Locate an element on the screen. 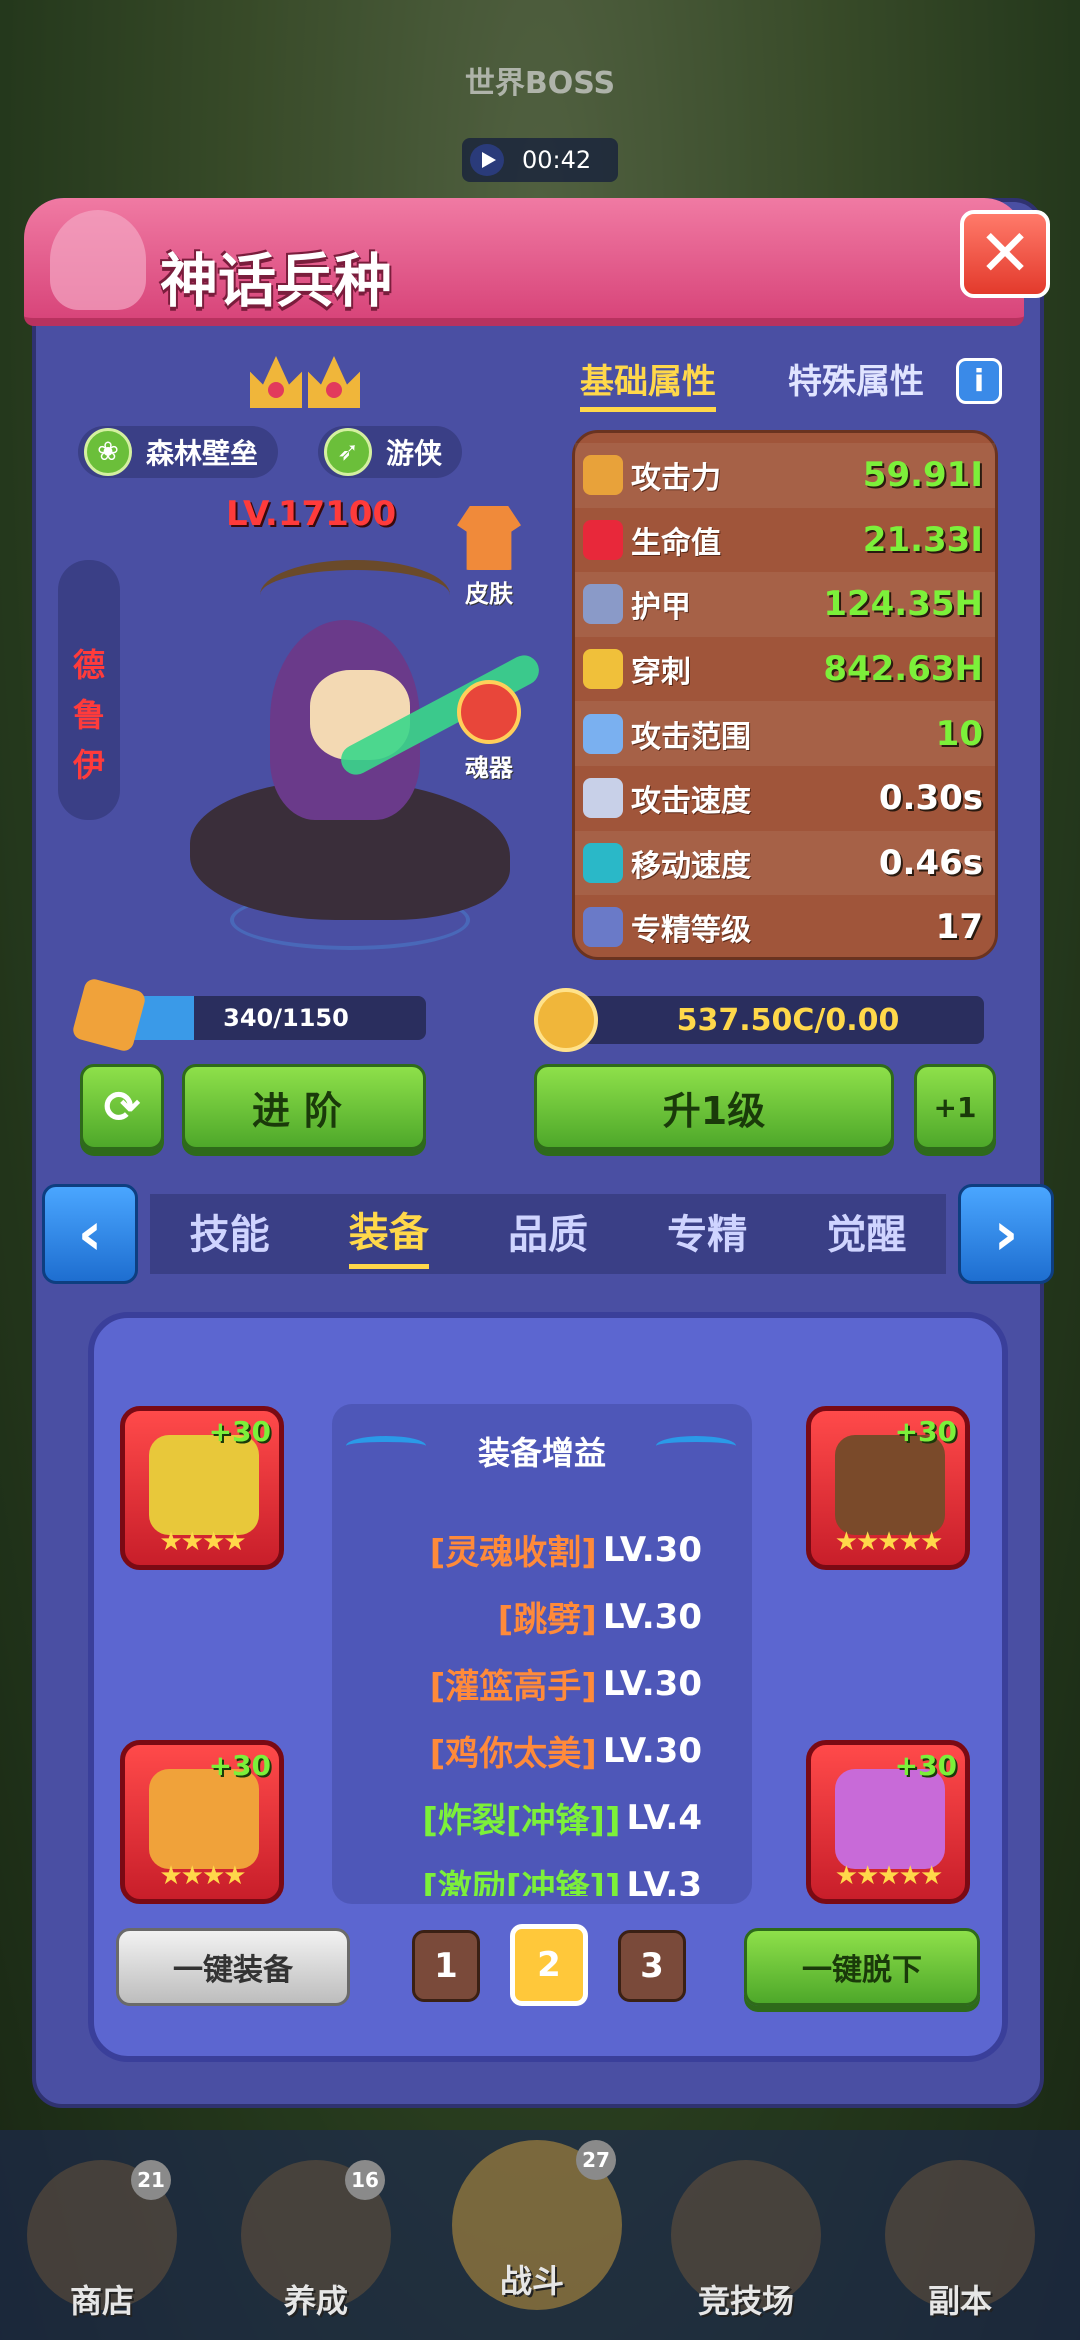 Image resolution: width=1080 pixels, height=2340 pixels. stat-row: 专精等级 17 is located at coordinates (785, 927).